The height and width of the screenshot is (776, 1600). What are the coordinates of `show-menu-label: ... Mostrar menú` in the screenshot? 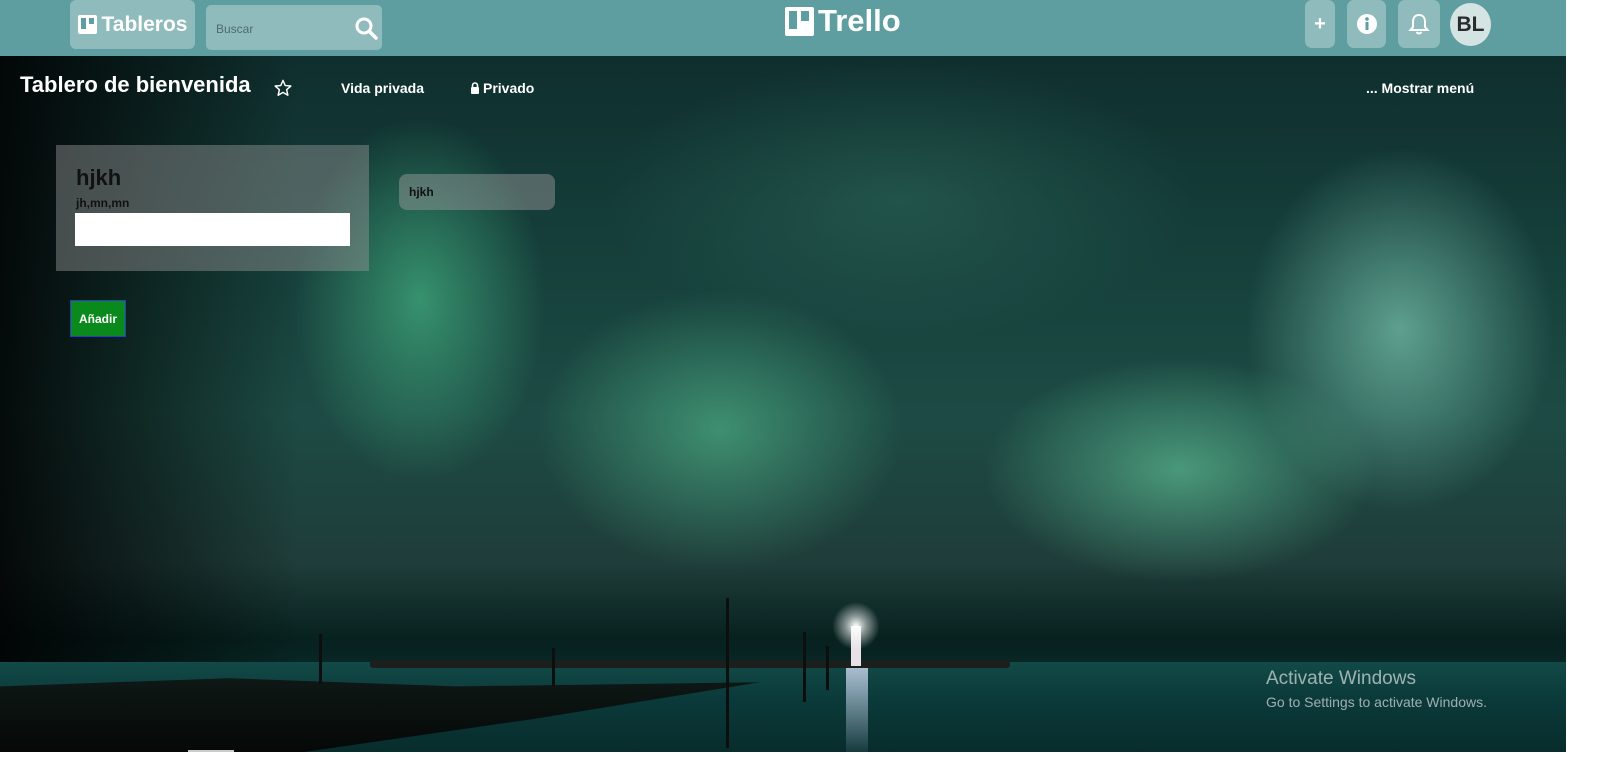 It's located at (1420, 88).